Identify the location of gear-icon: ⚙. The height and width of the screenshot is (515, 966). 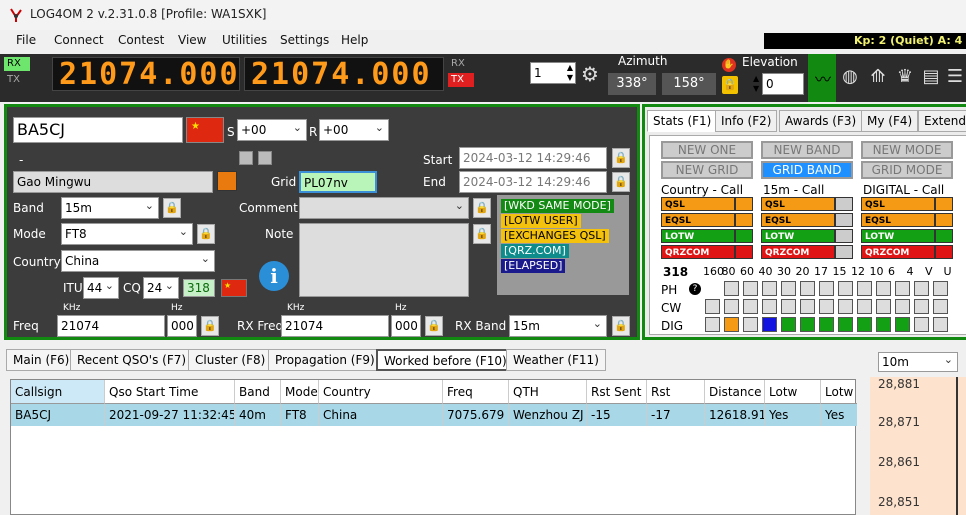
(590, 74).